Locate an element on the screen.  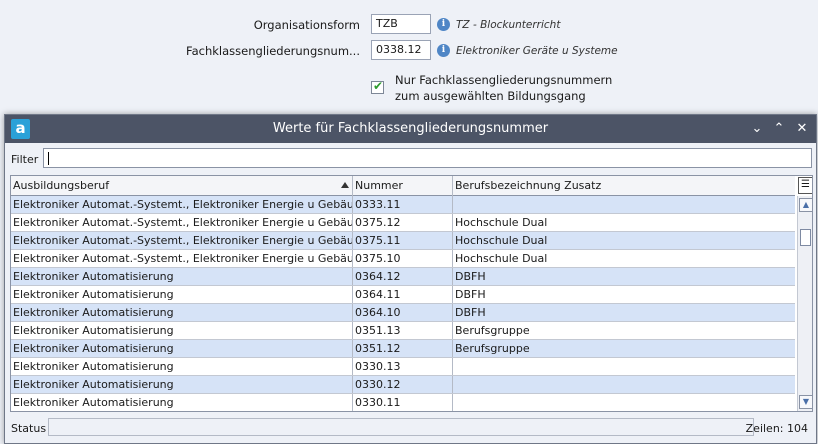
cell-nummer: 0364.12 is located at coordinates (403, 276).